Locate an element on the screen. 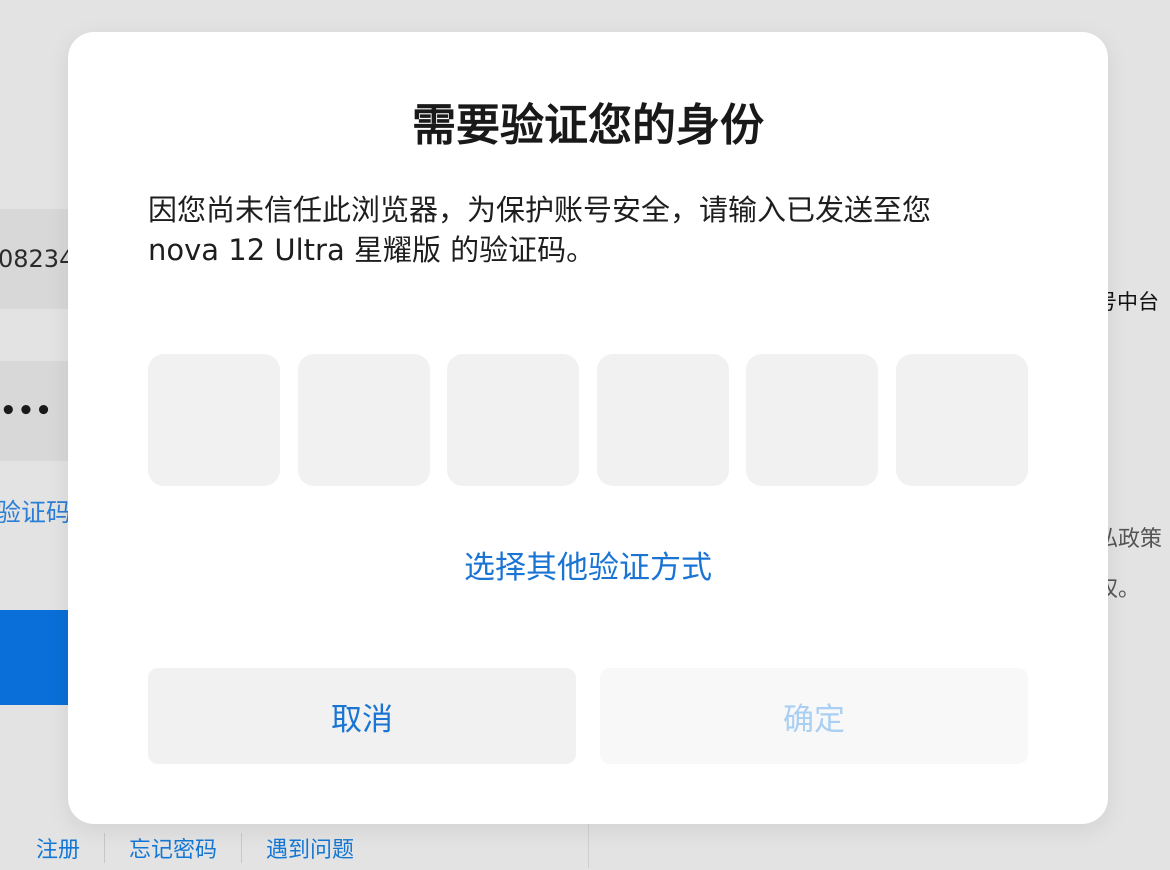 This screenshot has height=870, width=1170. background-account-text: 08234 is located at coordinates (36, 259).